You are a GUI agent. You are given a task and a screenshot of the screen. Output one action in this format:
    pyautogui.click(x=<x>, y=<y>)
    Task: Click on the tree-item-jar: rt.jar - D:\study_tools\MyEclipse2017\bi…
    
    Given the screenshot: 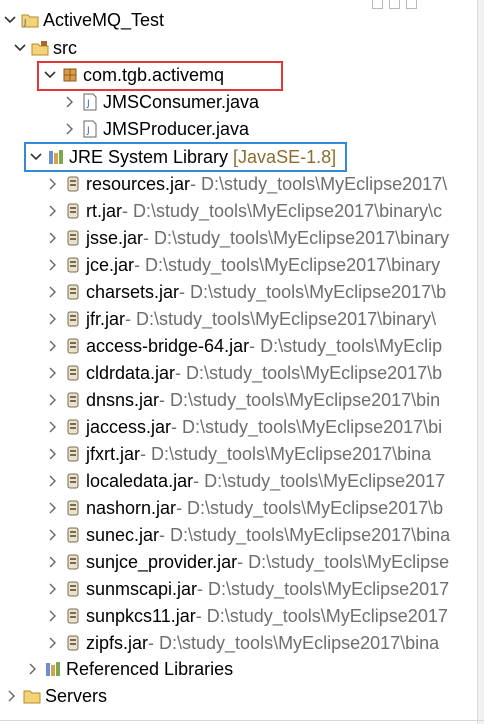 What is the action you would take?
    pyautogui.click(x=244, y=211)
    